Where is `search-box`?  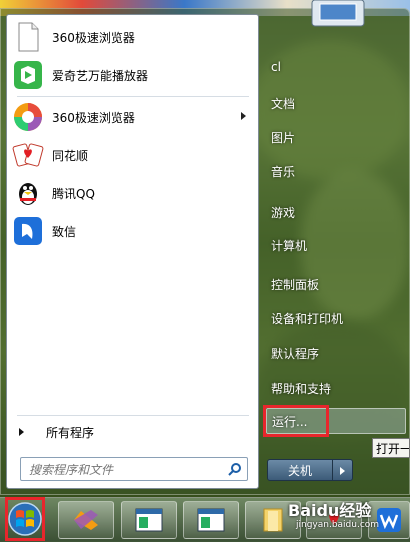 search-box is located at coordinates (134, 469).